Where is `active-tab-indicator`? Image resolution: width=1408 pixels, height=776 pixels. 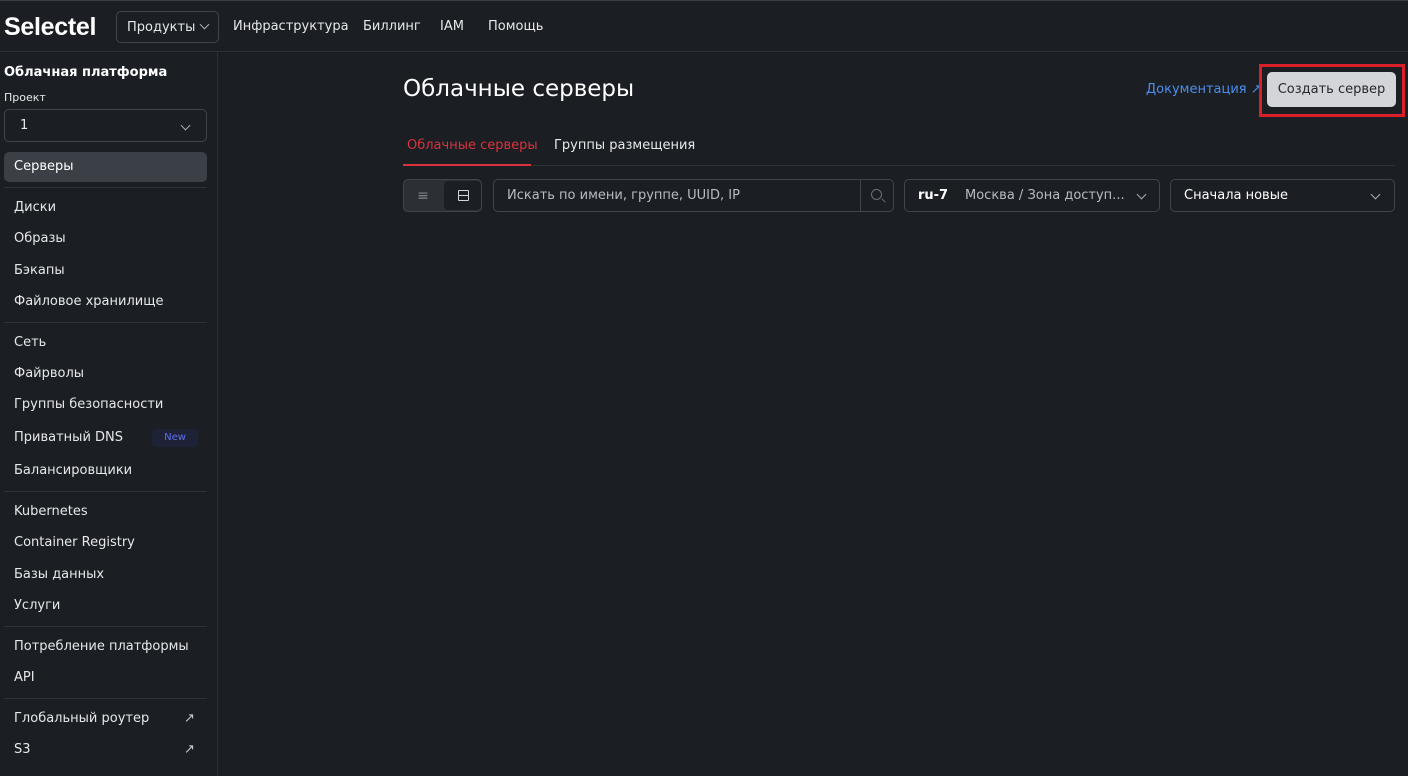 active-tab-indicator is located at coordinates (467, 165).